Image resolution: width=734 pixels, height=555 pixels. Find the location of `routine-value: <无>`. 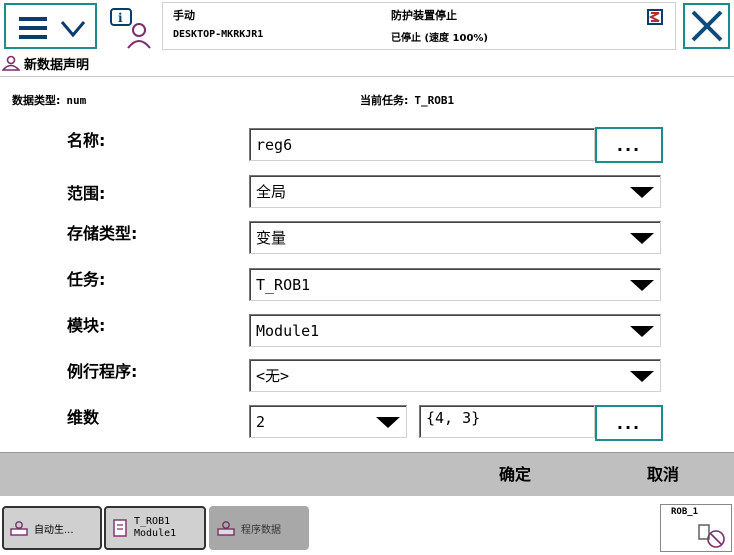

routine-value: <无> is located at coordinates (273, 376).